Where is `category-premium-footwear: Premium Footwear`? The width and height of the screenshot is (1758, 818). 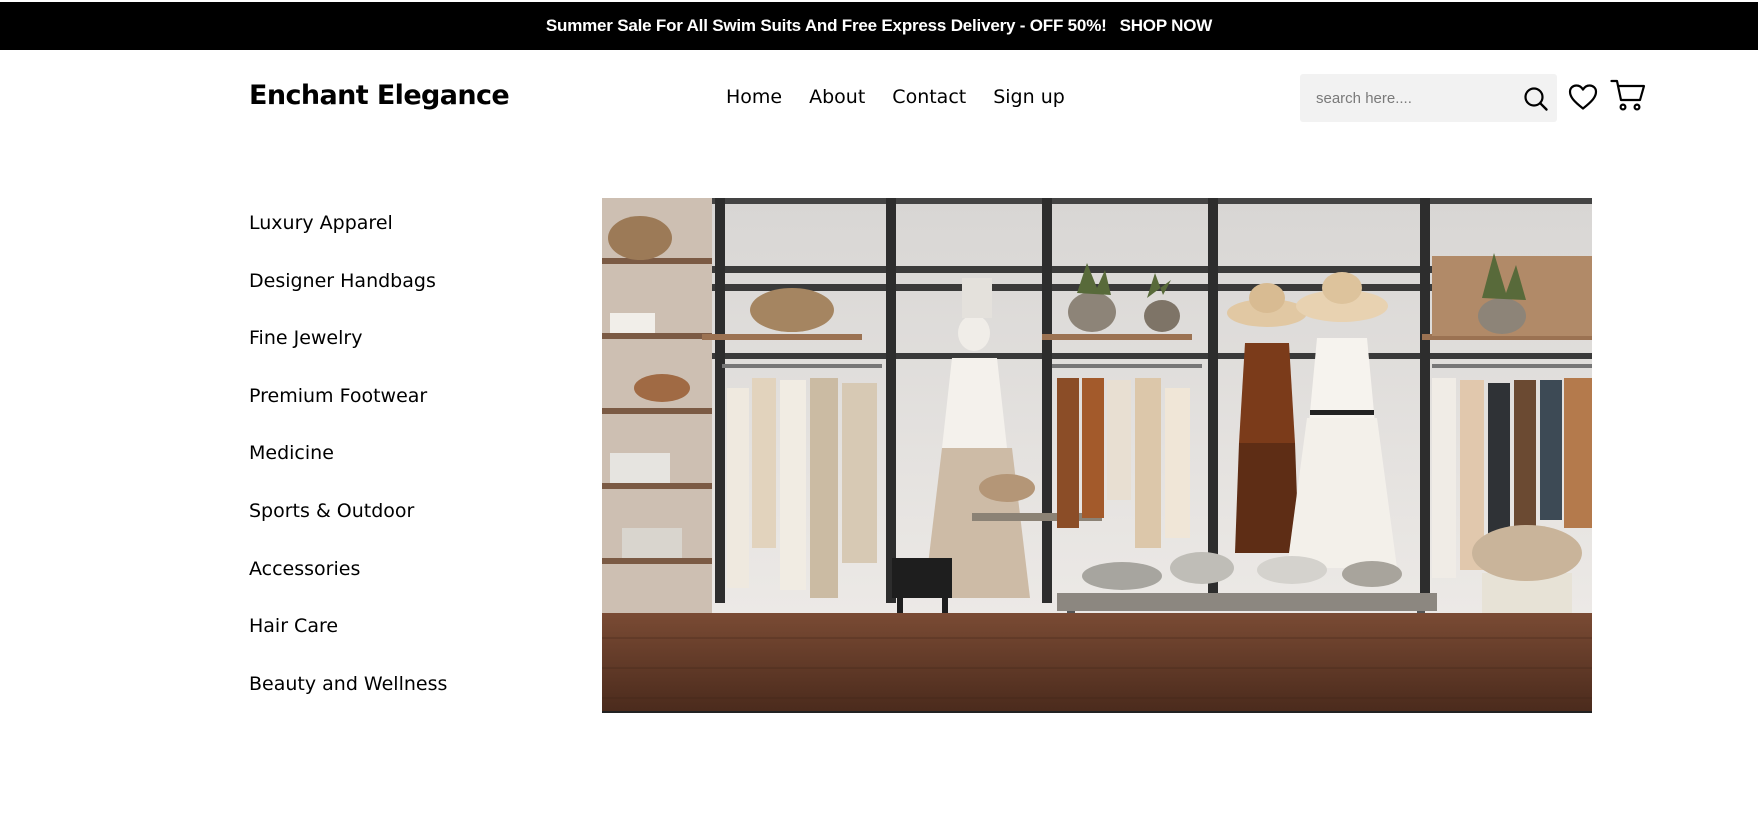 category-premium-footwear: Premium Footwear is located at coordinates (338, 396).